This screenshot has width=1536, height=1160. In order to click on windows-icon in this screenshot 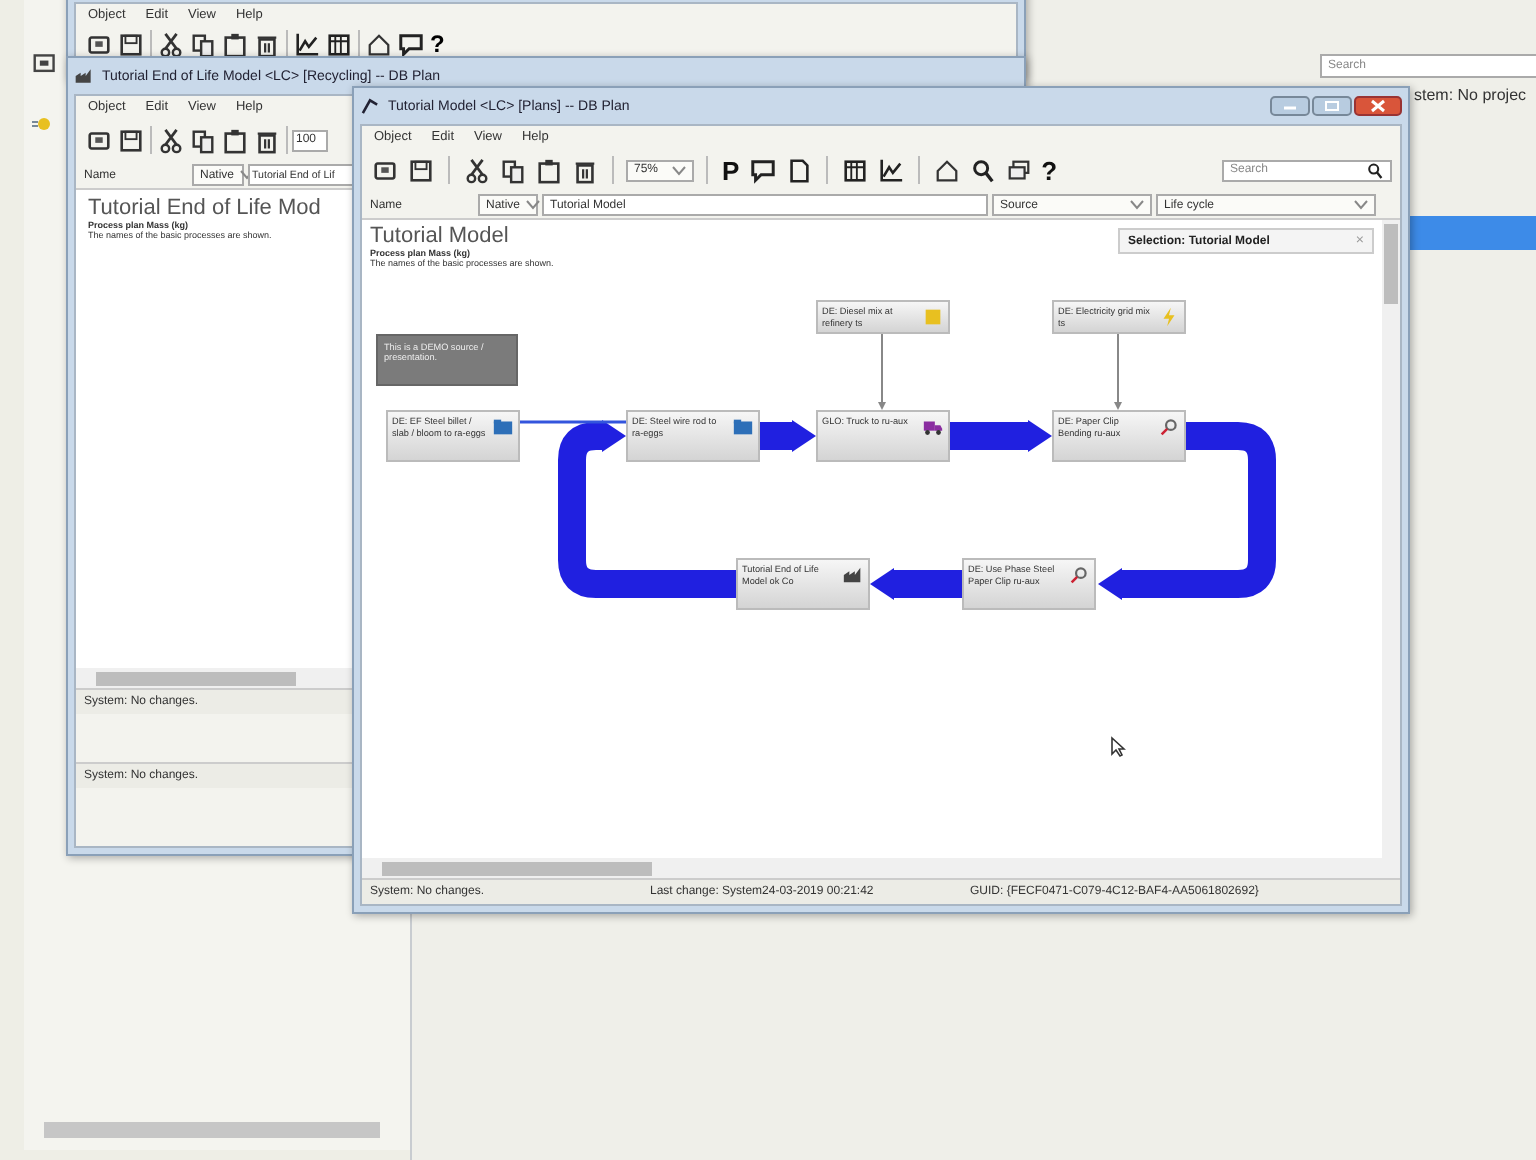, I will do `click(1018, 170)`.